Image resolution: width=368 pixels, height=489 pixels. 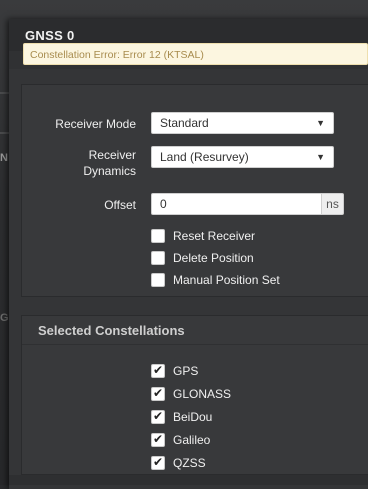 I want to click on qzss-label: QZSS, so click(x=189, y=463).